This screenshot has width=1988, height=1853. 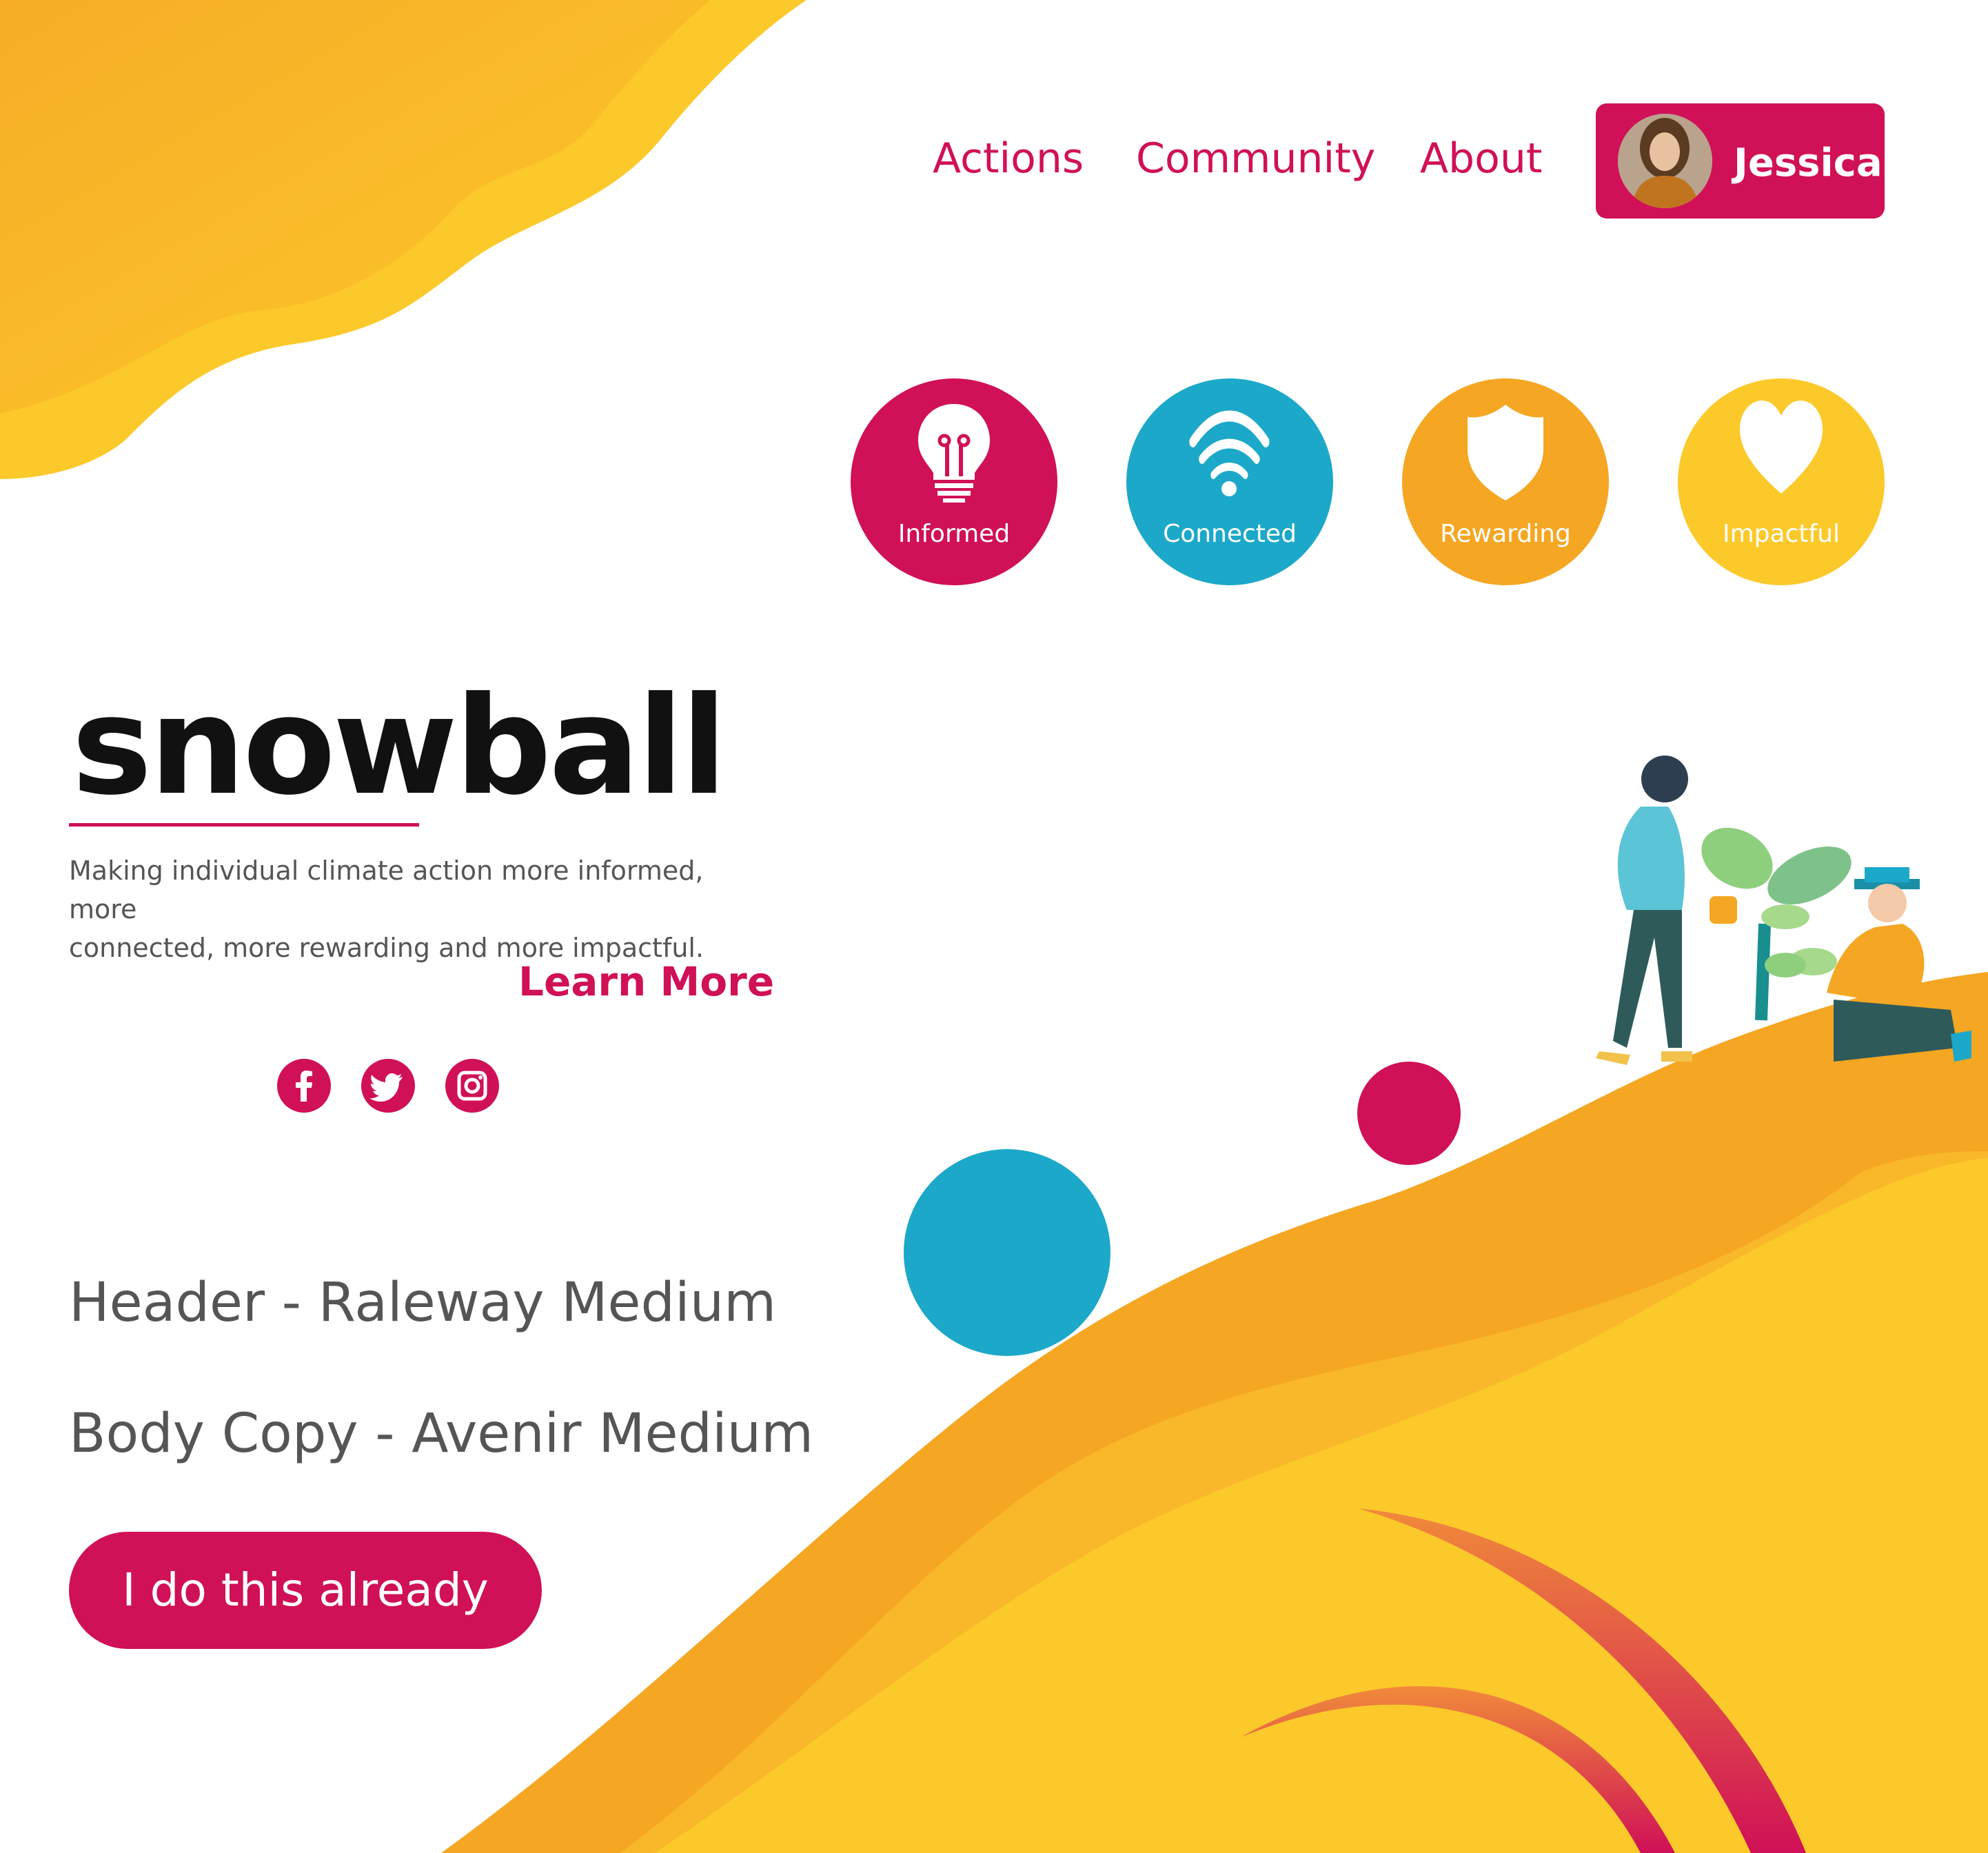 What do you see at coordinates (1007, 1252) in the screenshot?
I see `blue-dot` at bounding box center [1007, 1252].